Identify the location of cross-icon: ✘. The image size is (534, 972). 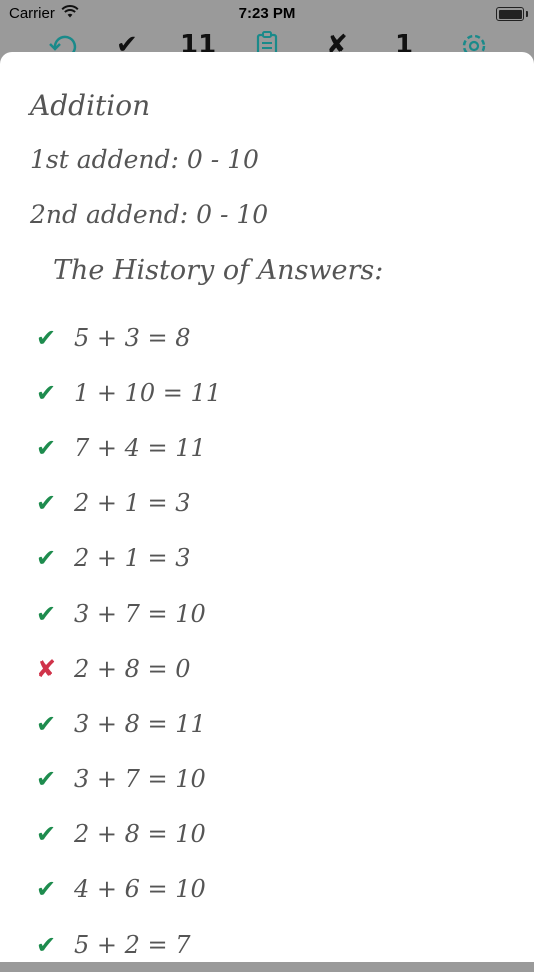
(46, 668).